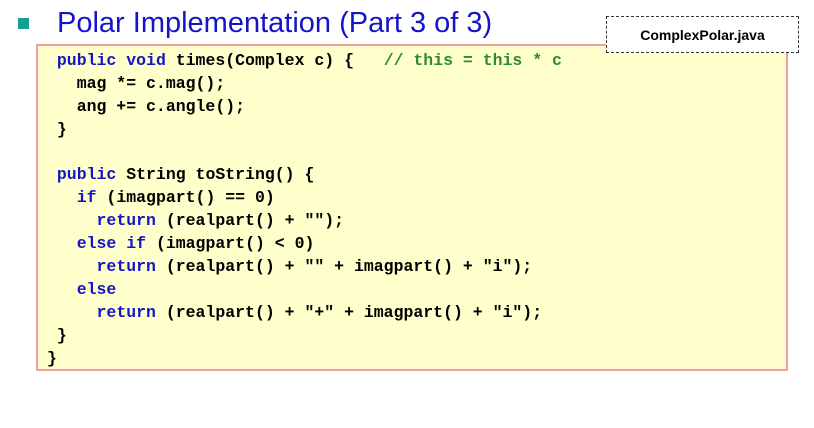 The width and height of the screenshot is (814, 428). Describe the element at coordinates (146, 60) in the screenshot. I see `code-keyword: void` at that location.